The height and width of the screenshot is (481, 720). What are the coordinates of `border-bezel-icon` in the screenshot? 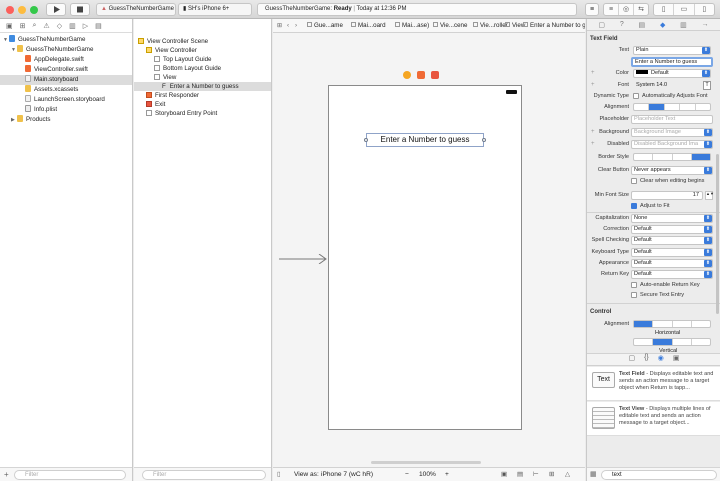 It's located at (682, 157).